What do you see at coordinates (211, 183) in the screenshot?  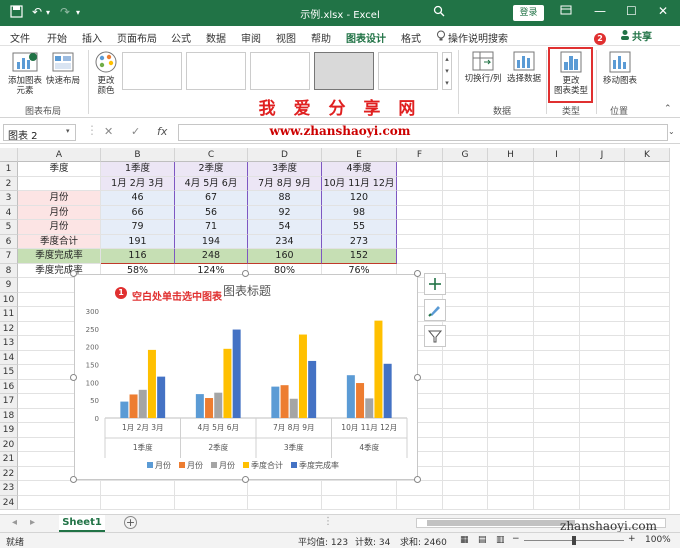 I see `cell-C2: 4月 5月 6月` at bounding box center [211, 183].